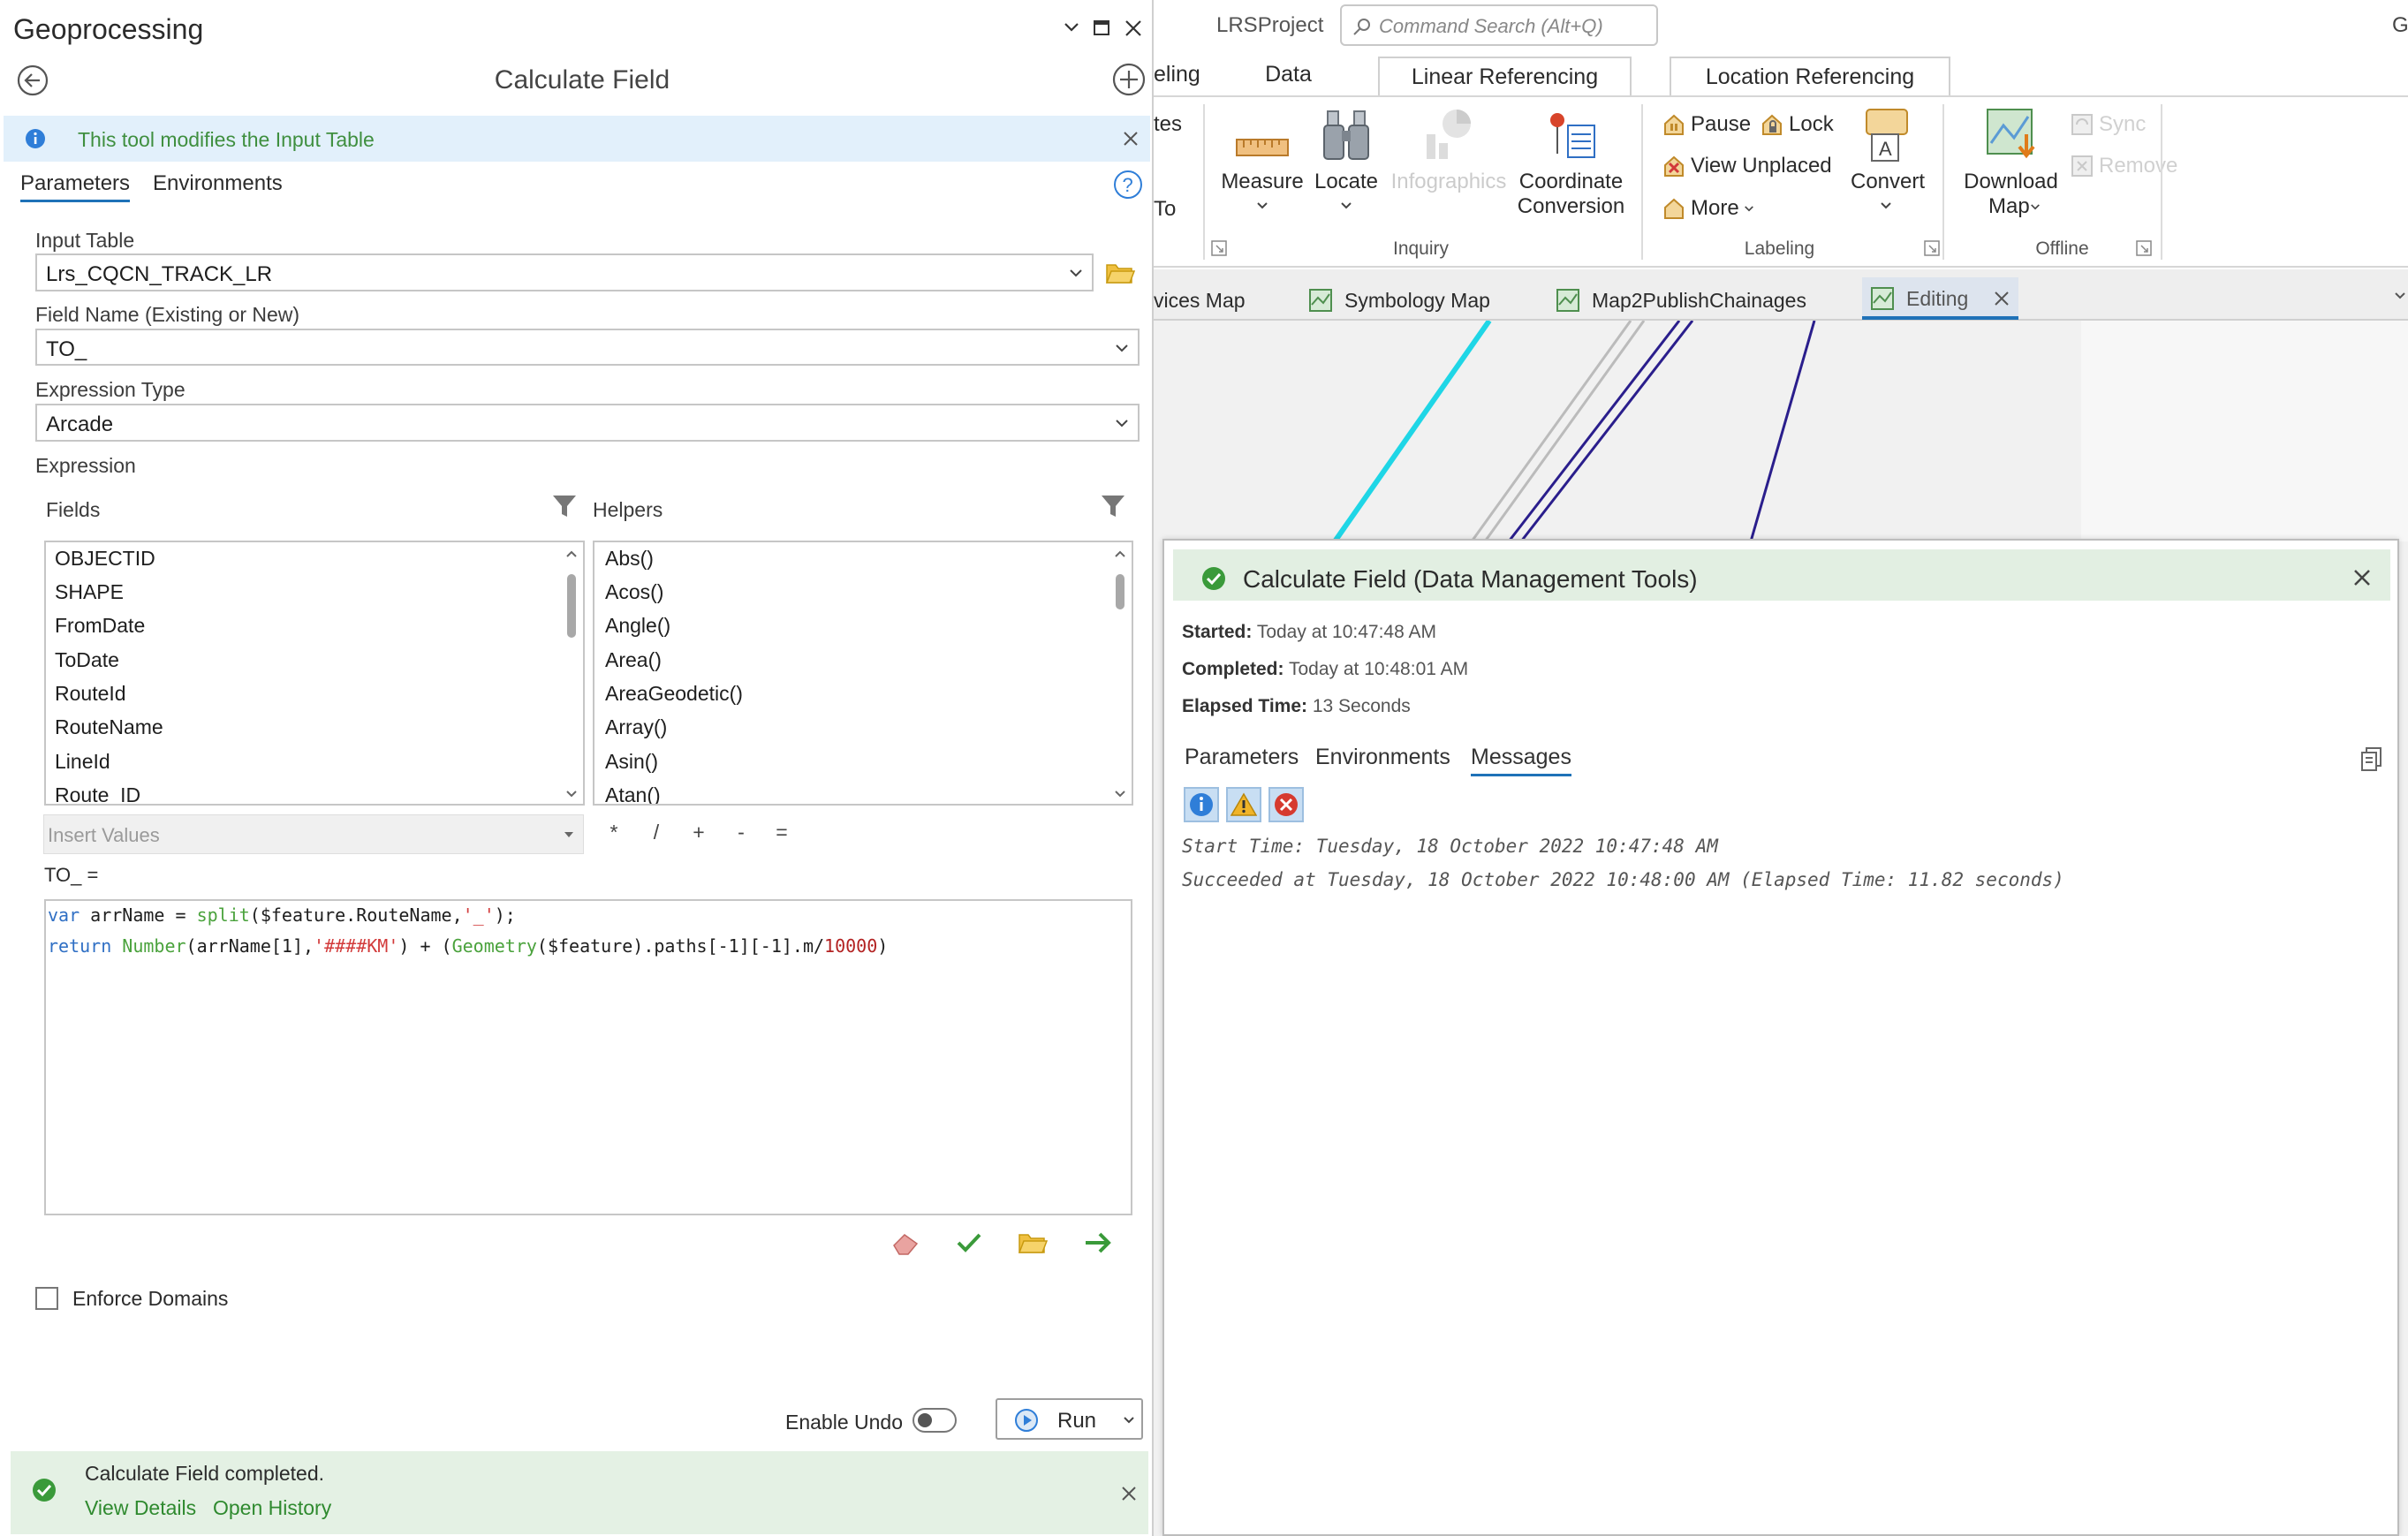 This screenshot has width=2408, height=1536. What do you see at coordinates (871, 1420) in the screenshot?
I see `enable-undo-toggle: Enable Undo` at bounding box center [871, 1420].